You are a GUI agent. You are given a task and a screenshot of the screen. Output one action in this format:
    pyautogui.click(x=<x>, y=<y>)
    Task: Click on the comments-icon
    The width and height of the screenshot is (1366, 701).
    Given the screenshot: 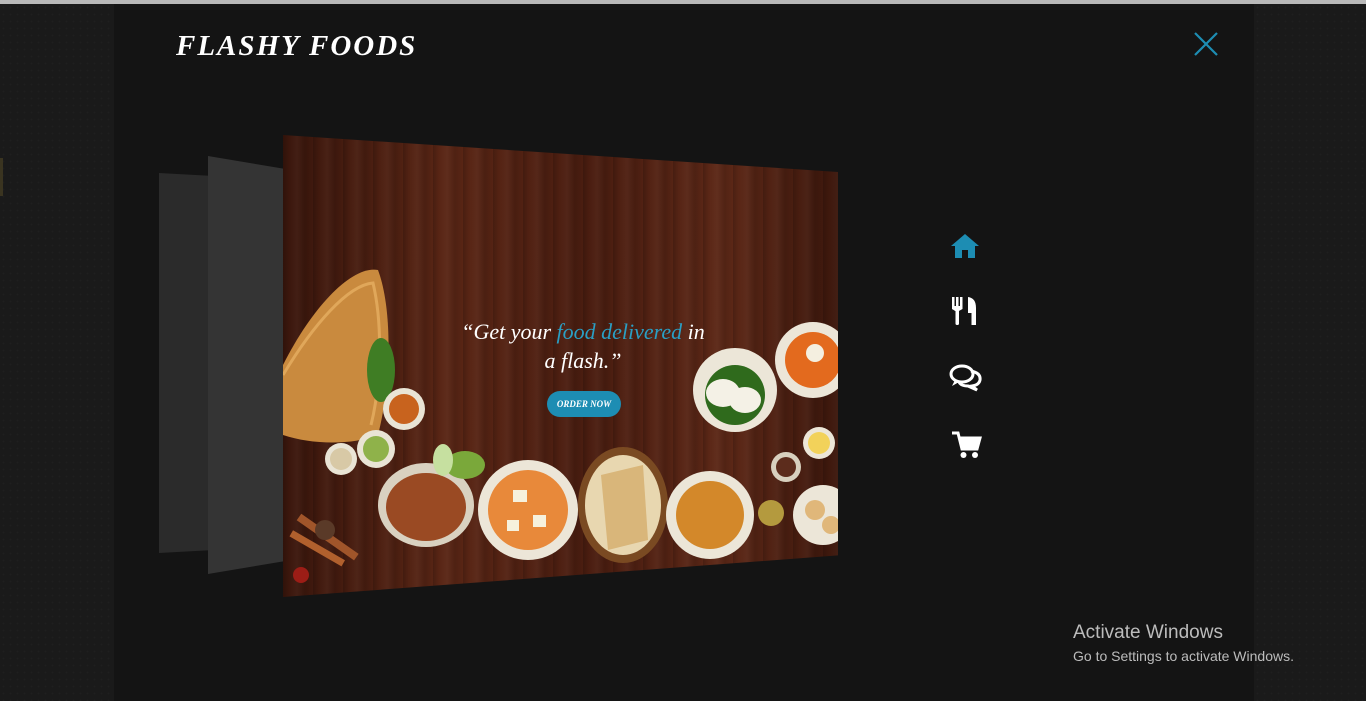 What is the action you would take?
    pyautogui.click(x=965, y=378)
    